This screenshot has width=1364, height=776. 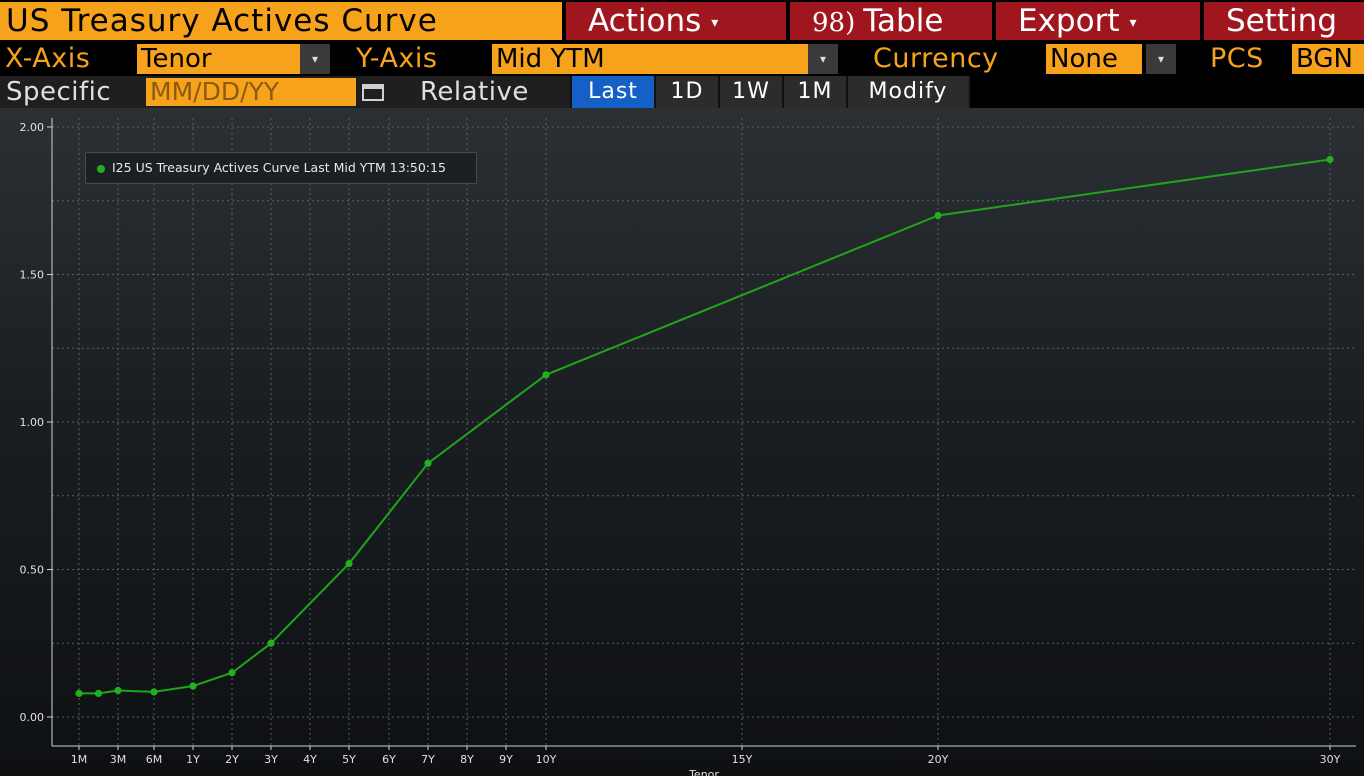 I want to click on y-tick-label: 2.00, so click(x=32, y=127).